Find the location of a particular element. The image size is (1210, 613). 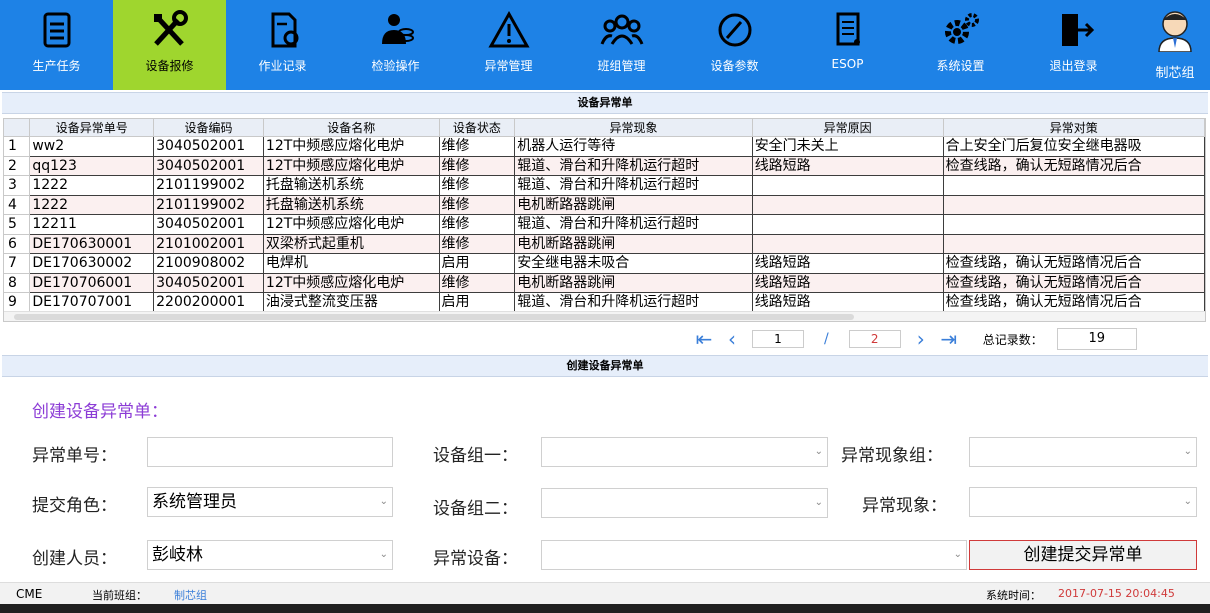

nav-device-repair: 设备报修 is located at coordinates (169, 45).